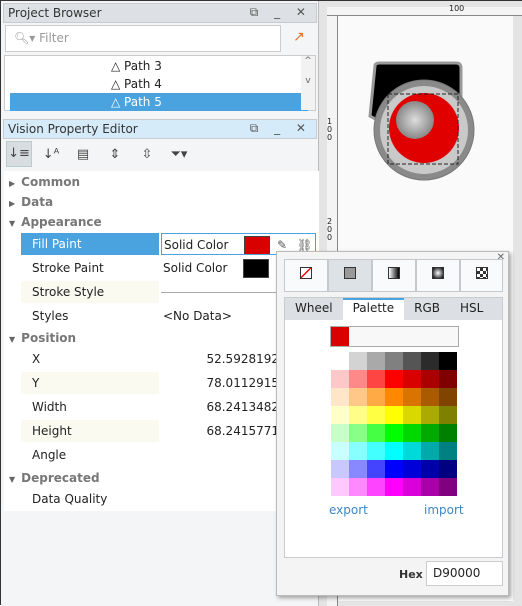  What do you see at coordinates (179, 154) in the screenshot?
I see `filter-icon: ⏷▾` at bounding box center [179, 154].